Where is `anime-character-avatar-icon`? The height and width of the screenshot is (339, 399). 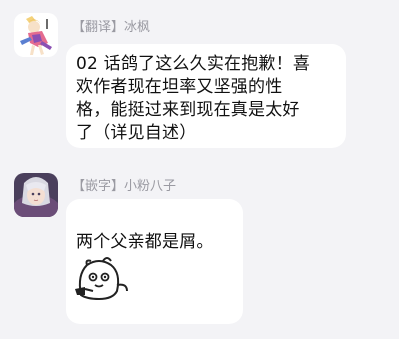 anime-character-avatar-icon is located at coordinates (36, 35).